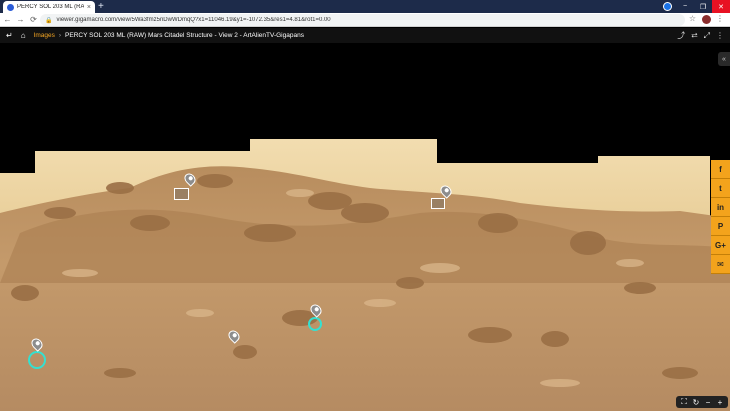 The image size is (730, 411). What do you see at coordinates (720, 18) in the screenshot?
I see `browser-menu-icon: ⋮` at bounding box center [720, 18].